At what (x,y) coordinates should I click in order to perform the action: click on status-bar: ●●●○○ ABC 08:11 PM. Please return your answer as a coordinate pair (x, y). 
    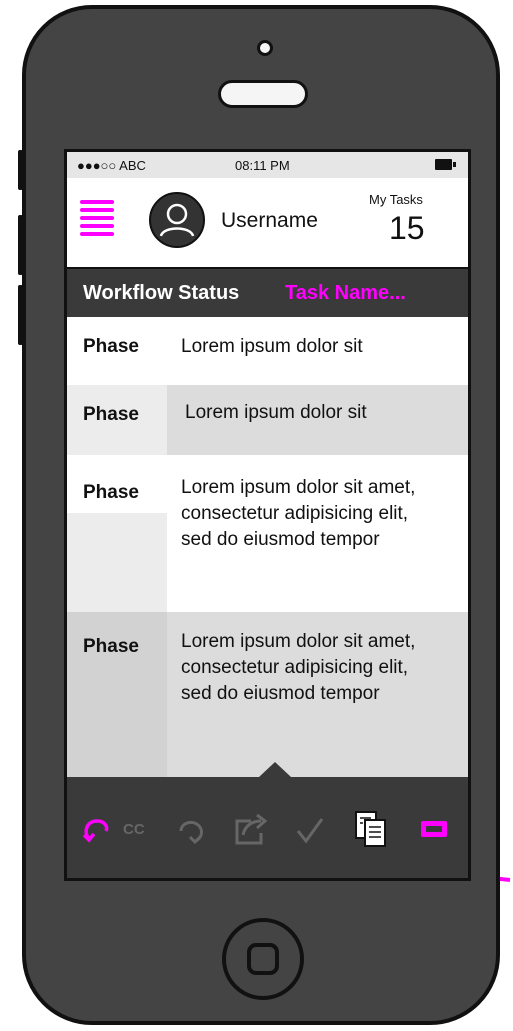
    Looking at the image, I should click on (267, 165).